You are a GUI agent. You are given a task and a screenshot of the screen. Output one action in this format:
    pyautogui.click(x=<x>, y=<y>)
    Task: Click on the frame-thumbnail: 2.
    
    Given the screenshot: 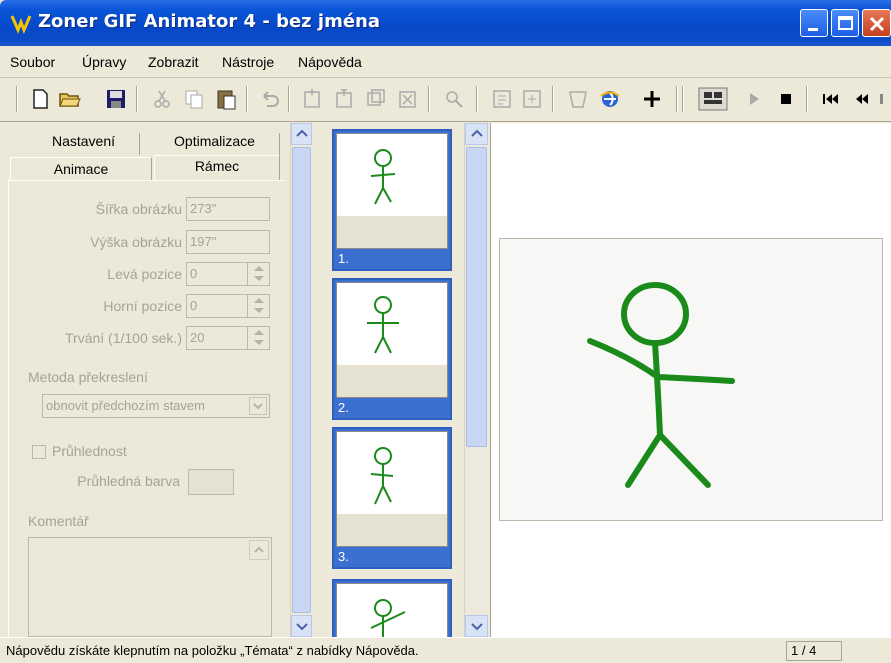 What is the action you would take?
    pyautogui.click(x=392, y=349)
    